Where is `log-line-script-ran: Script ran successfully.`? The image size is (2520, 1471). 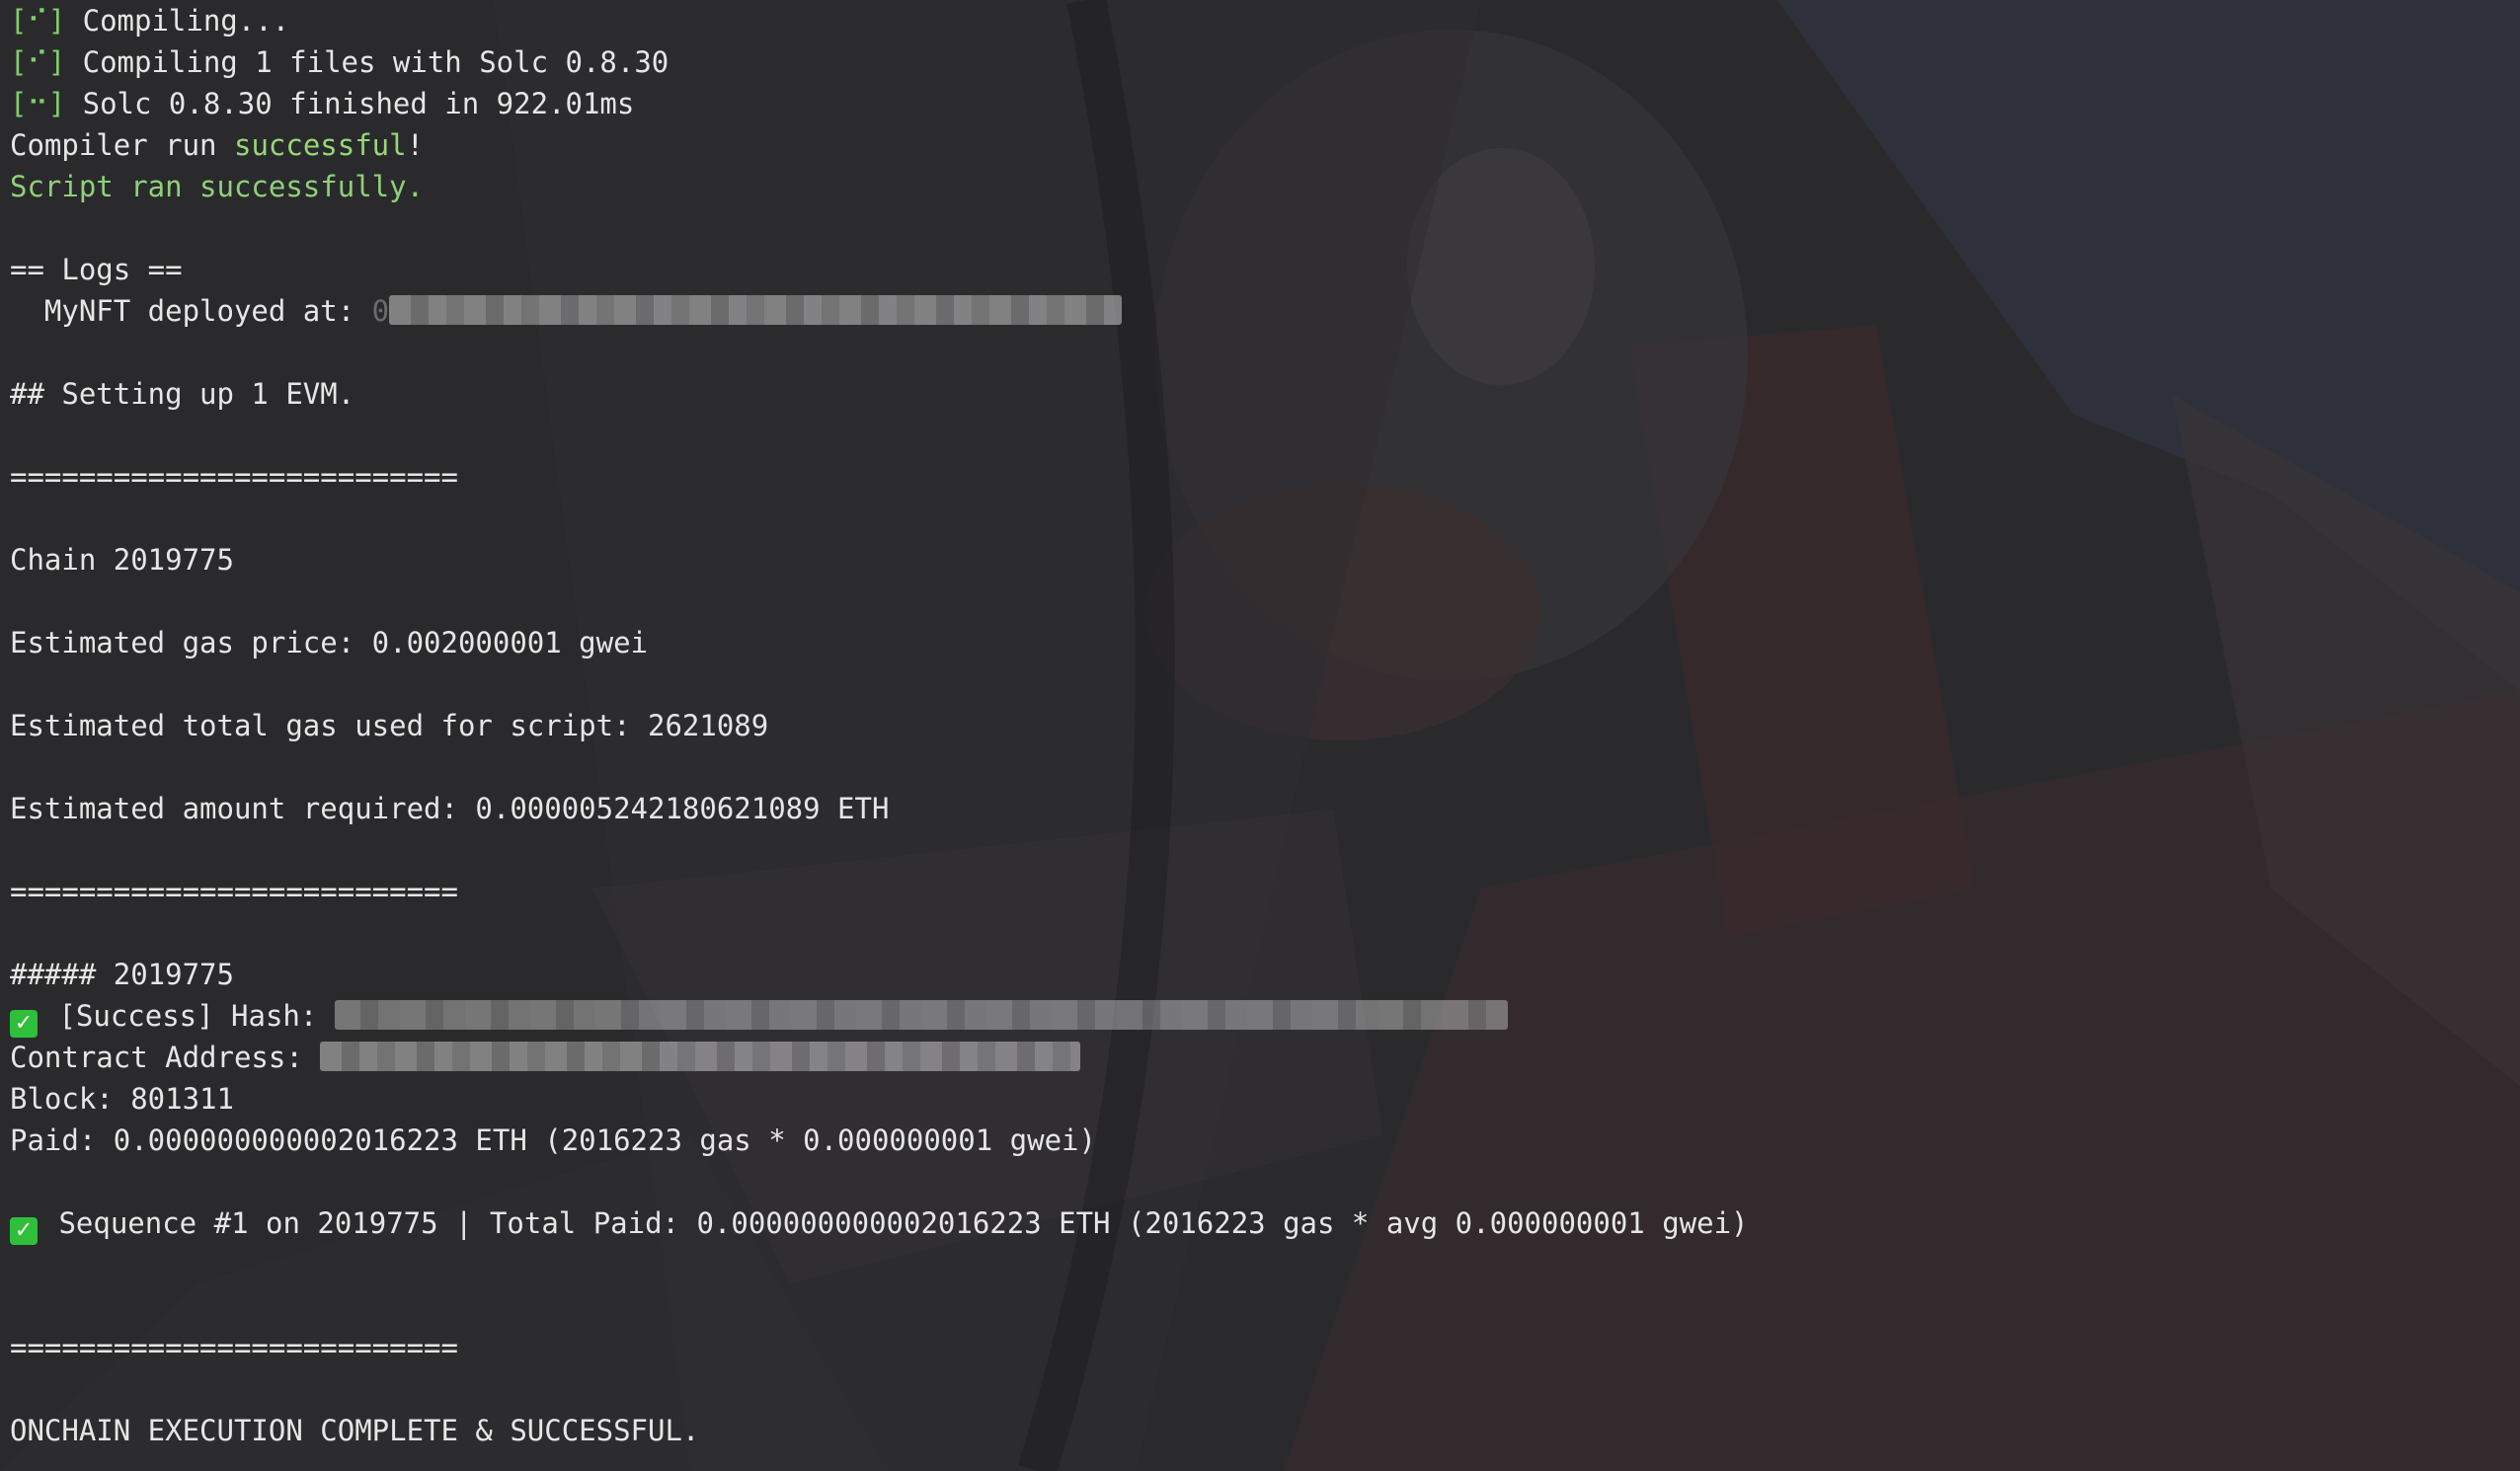 log-line-script-ran: Script ran successfully. is located at coordinates (217, 186).